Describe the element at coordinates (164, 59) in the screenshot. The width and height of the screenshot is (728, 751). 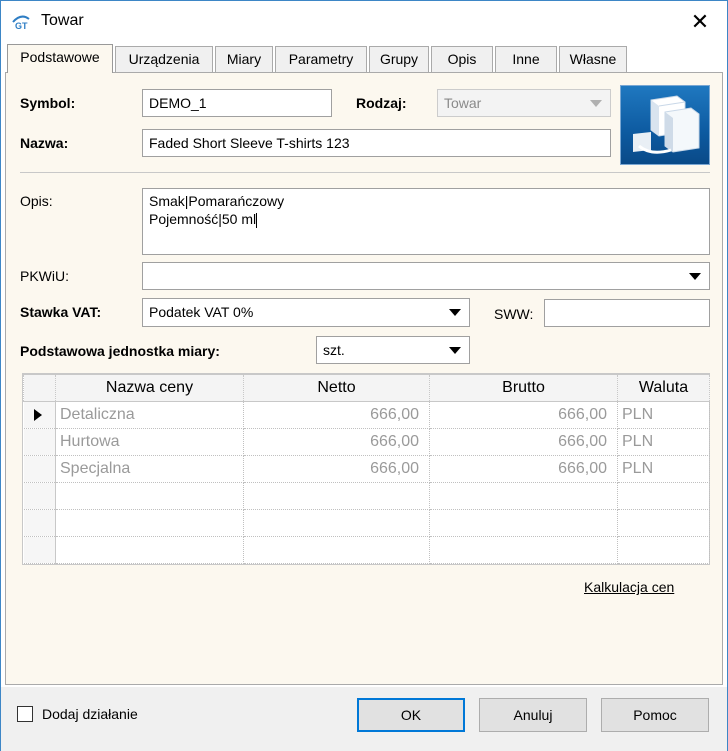
I see `tab-urzadzenia: Urządzenia` at that location.